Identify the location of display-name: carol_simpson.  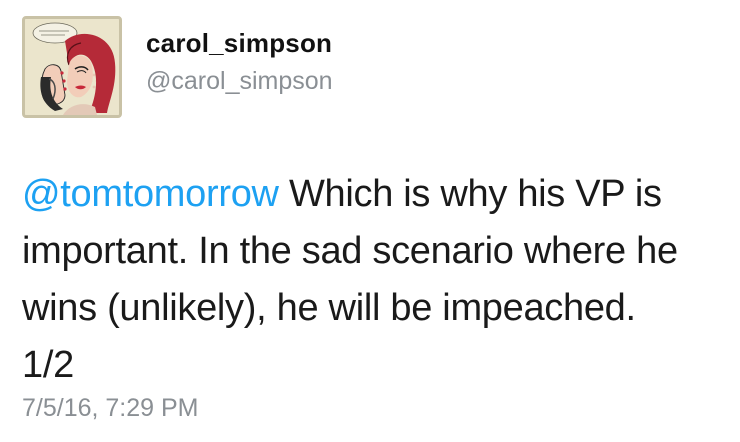
(239, 43).